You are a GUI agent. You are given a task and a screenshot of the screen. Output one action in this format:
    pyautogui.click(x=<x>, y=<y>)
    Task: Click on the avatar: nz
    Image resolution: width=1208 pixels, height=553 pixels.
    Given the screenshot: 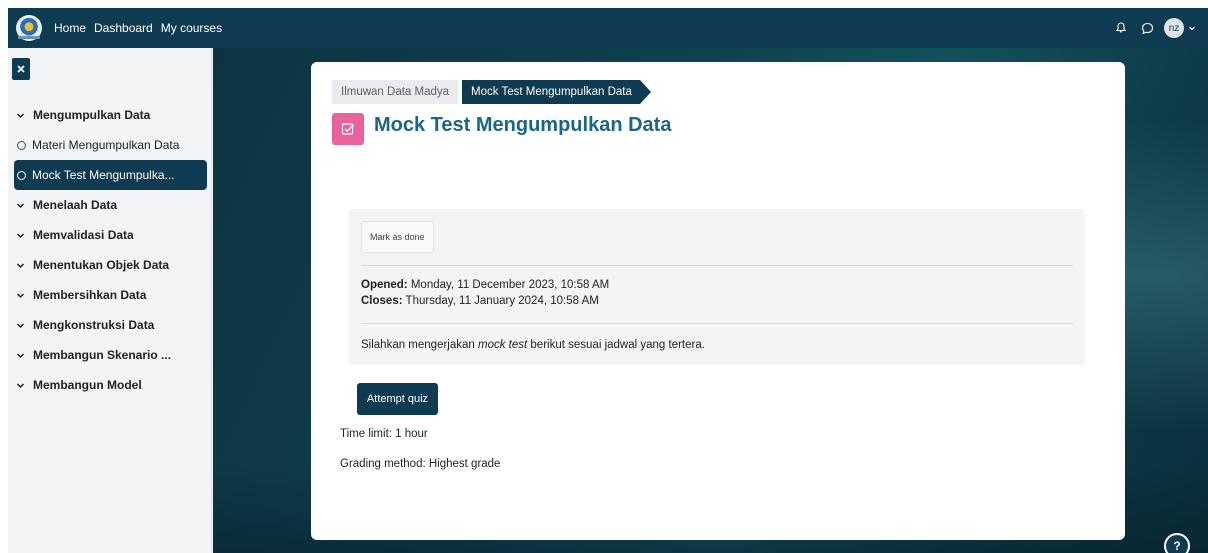 What is the action you would take?
    pyautogui.click(x=1174, y=28)
    